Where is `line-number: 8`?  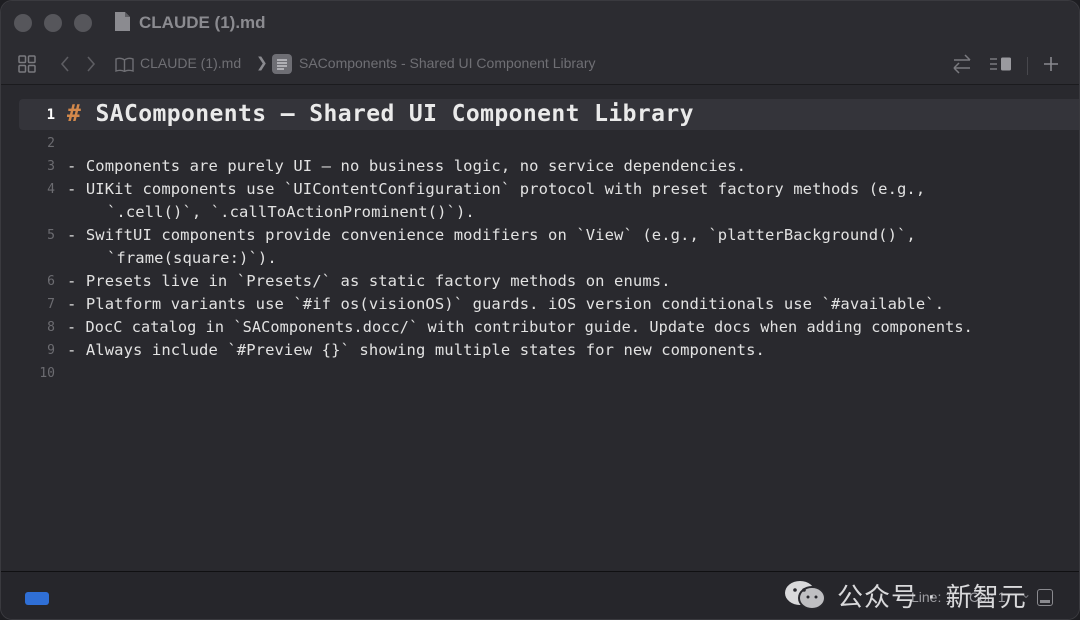
line-number: 8 is located at coordinates (51, 327).